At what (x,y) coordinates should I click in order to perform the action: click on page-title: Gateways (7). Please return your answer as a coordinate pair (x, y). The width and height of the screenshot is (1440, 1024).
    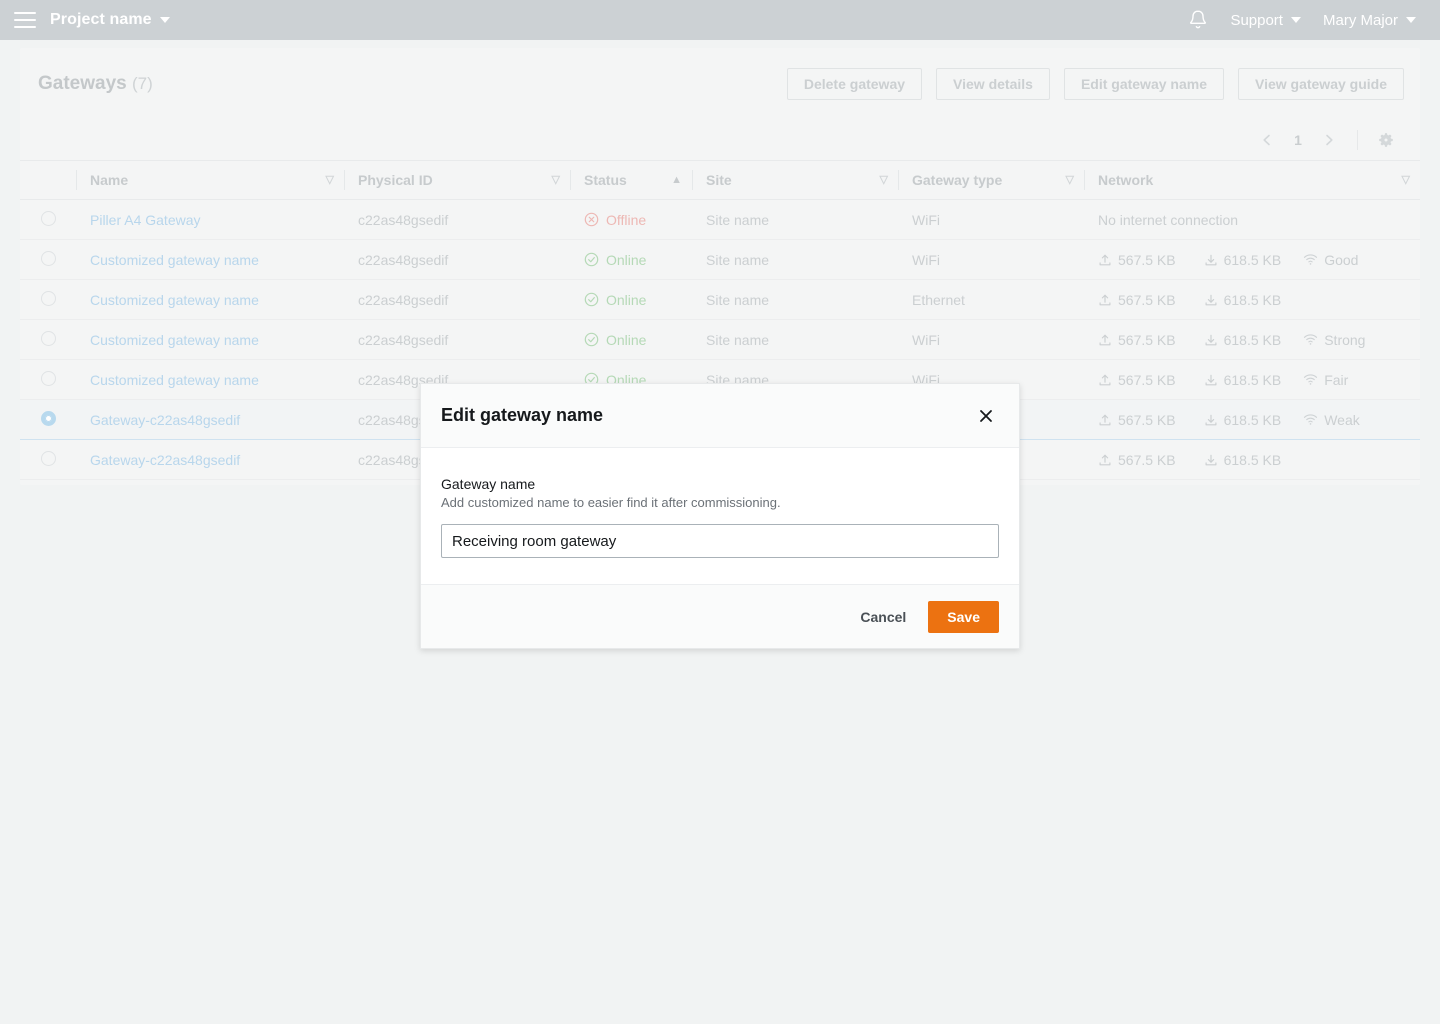
    Looking at the image, I should click on (95, 84).